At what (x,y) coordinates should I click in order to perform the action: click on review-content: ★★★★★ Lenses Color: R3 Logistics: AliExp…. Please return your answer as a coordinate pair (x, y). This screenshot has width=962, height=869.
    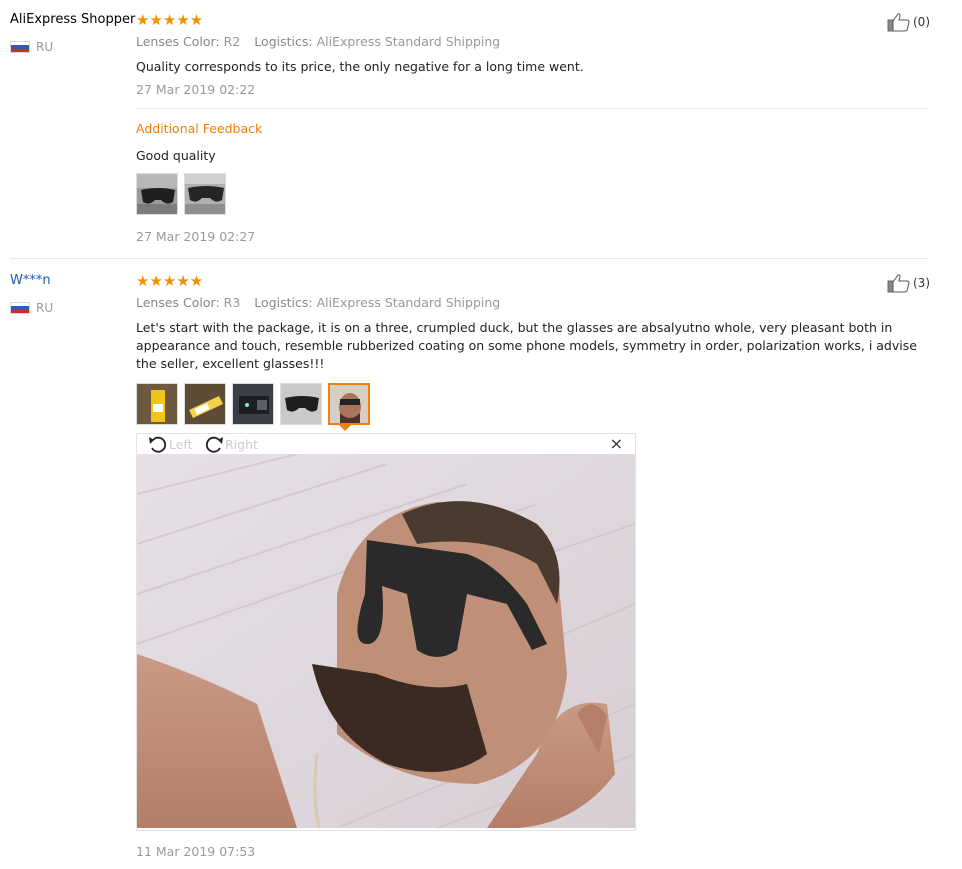
    Looking at the image, I should click on (532, 349).